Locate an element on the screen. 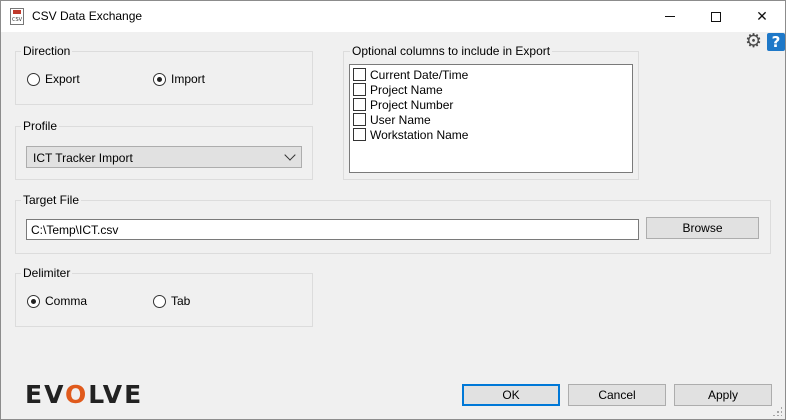  cancel-button: Cancel is located at coordinates (617, 395).